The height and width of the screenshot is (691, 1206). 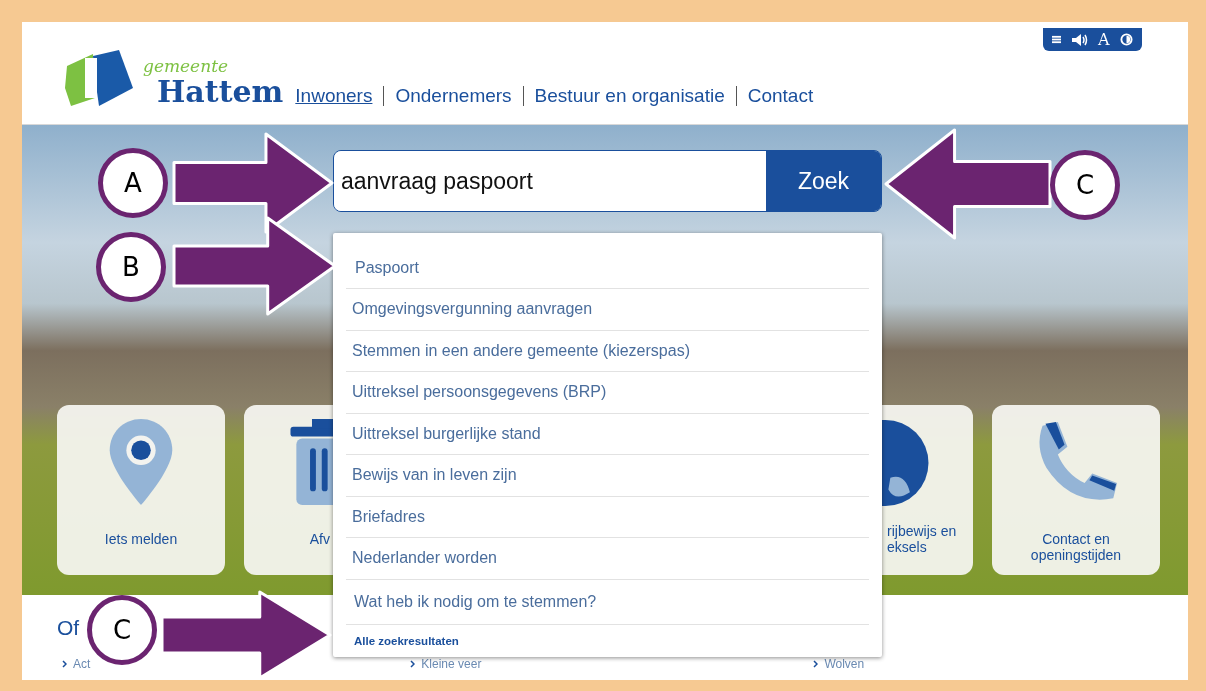 What do you see at coordinates (607, 517) in the screenshot?
I see `suggestion-item: Briefadres` at bounding box center [607, 517].